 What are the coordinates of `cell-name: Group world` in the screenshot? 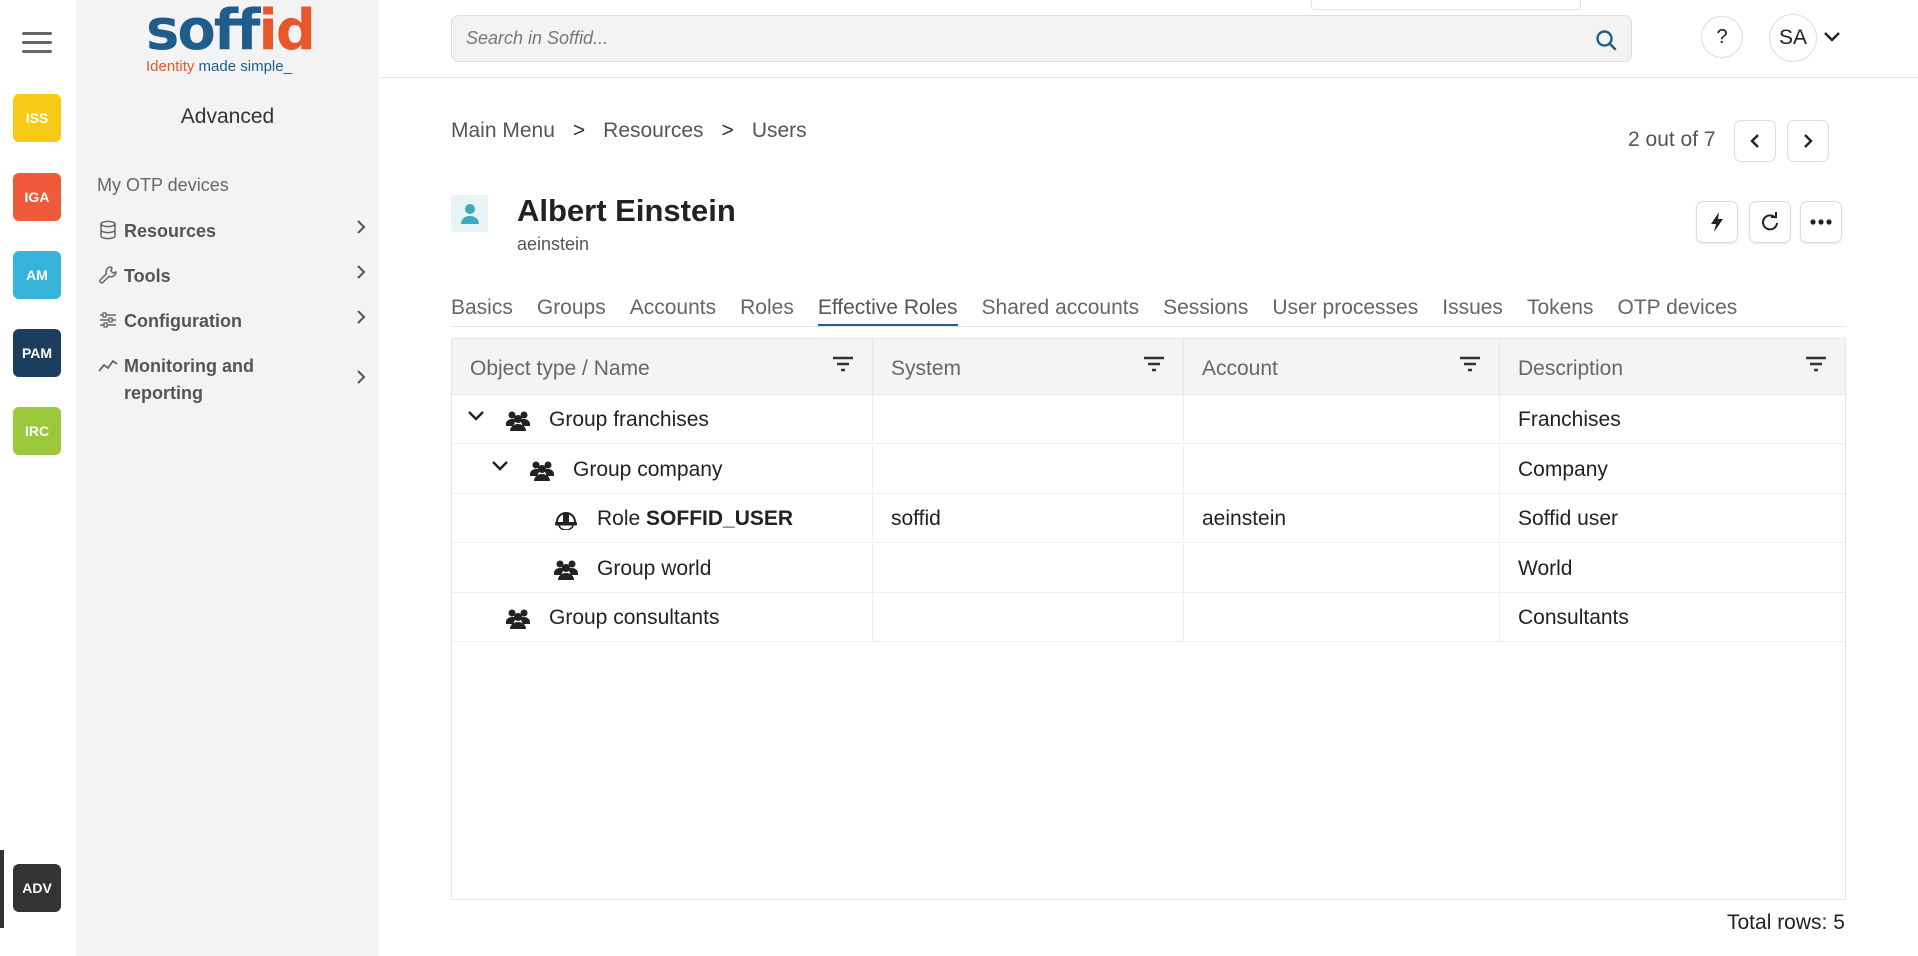 It's located at (662, 568).